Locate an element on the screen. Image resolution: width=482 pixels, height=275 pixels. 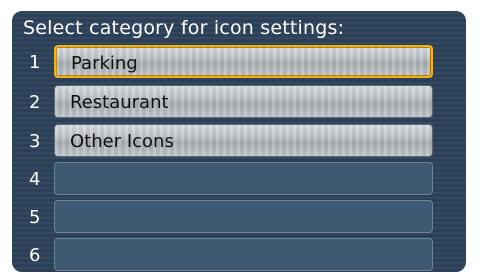
list-row-4: 4 is located at coordinates (239, 180).